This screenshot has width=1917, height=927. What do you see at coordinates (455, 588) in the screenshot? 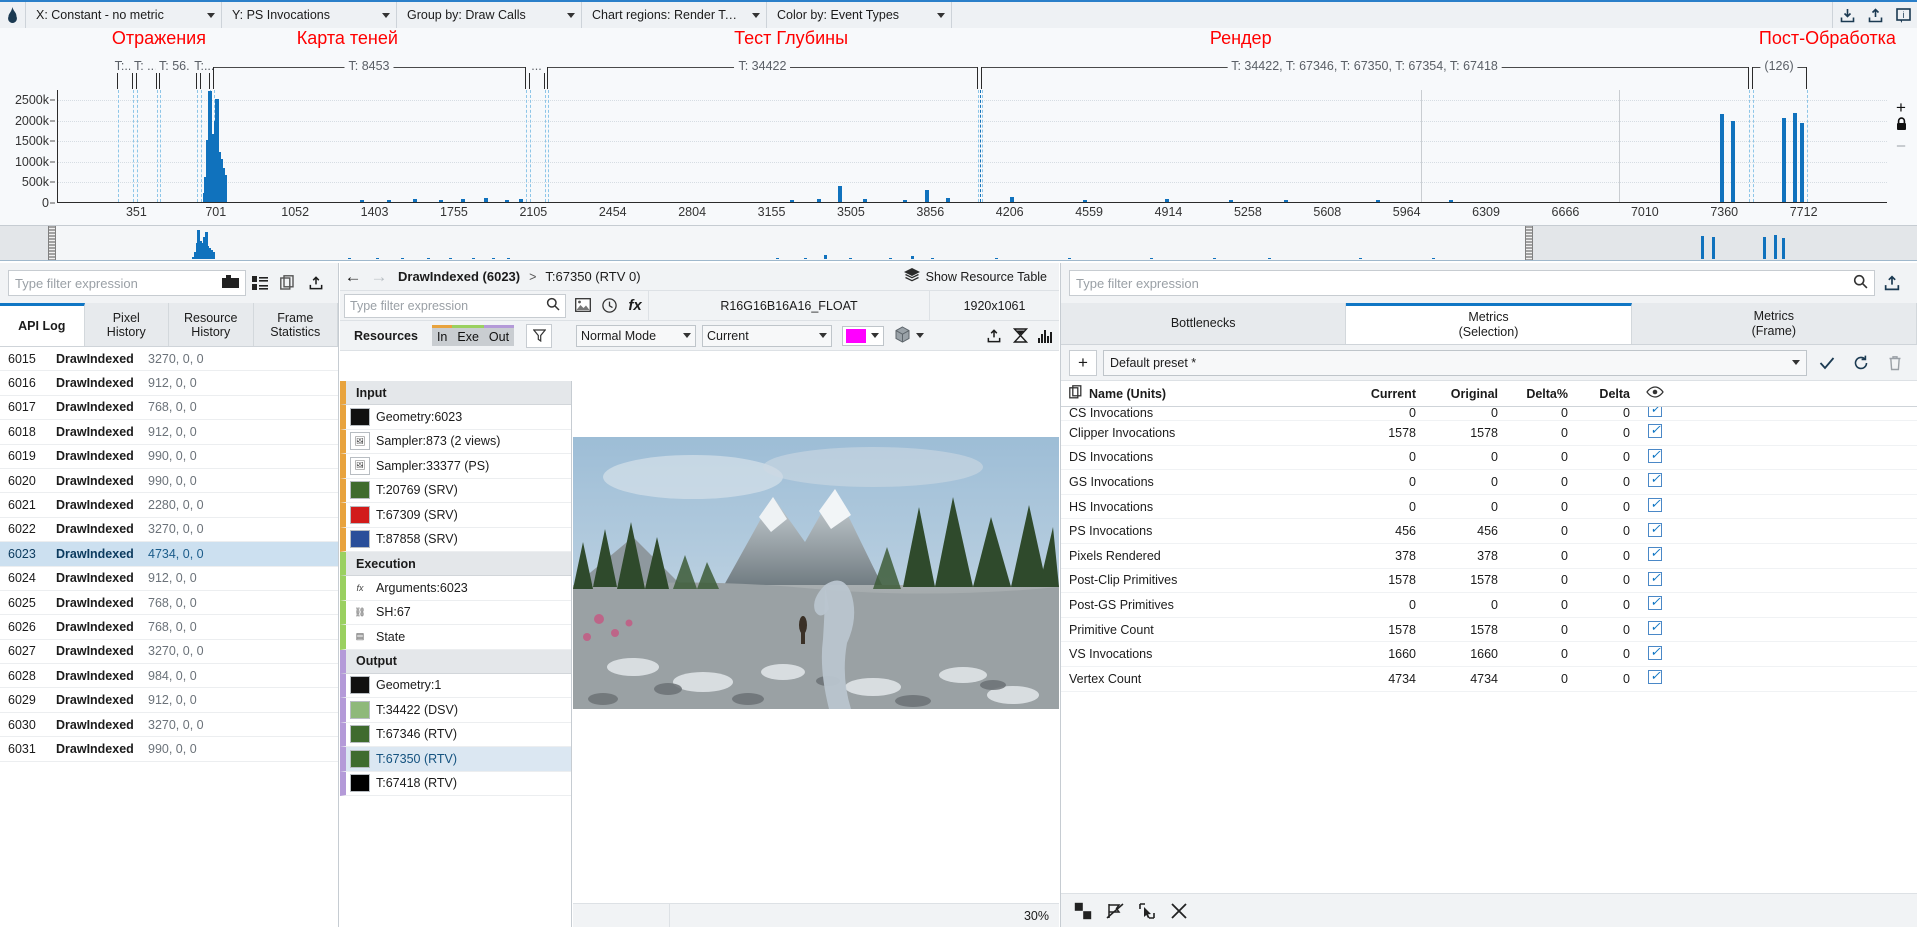
I see `resource-list-item: fx Arguments:6023` at bounding box center [455, 588].